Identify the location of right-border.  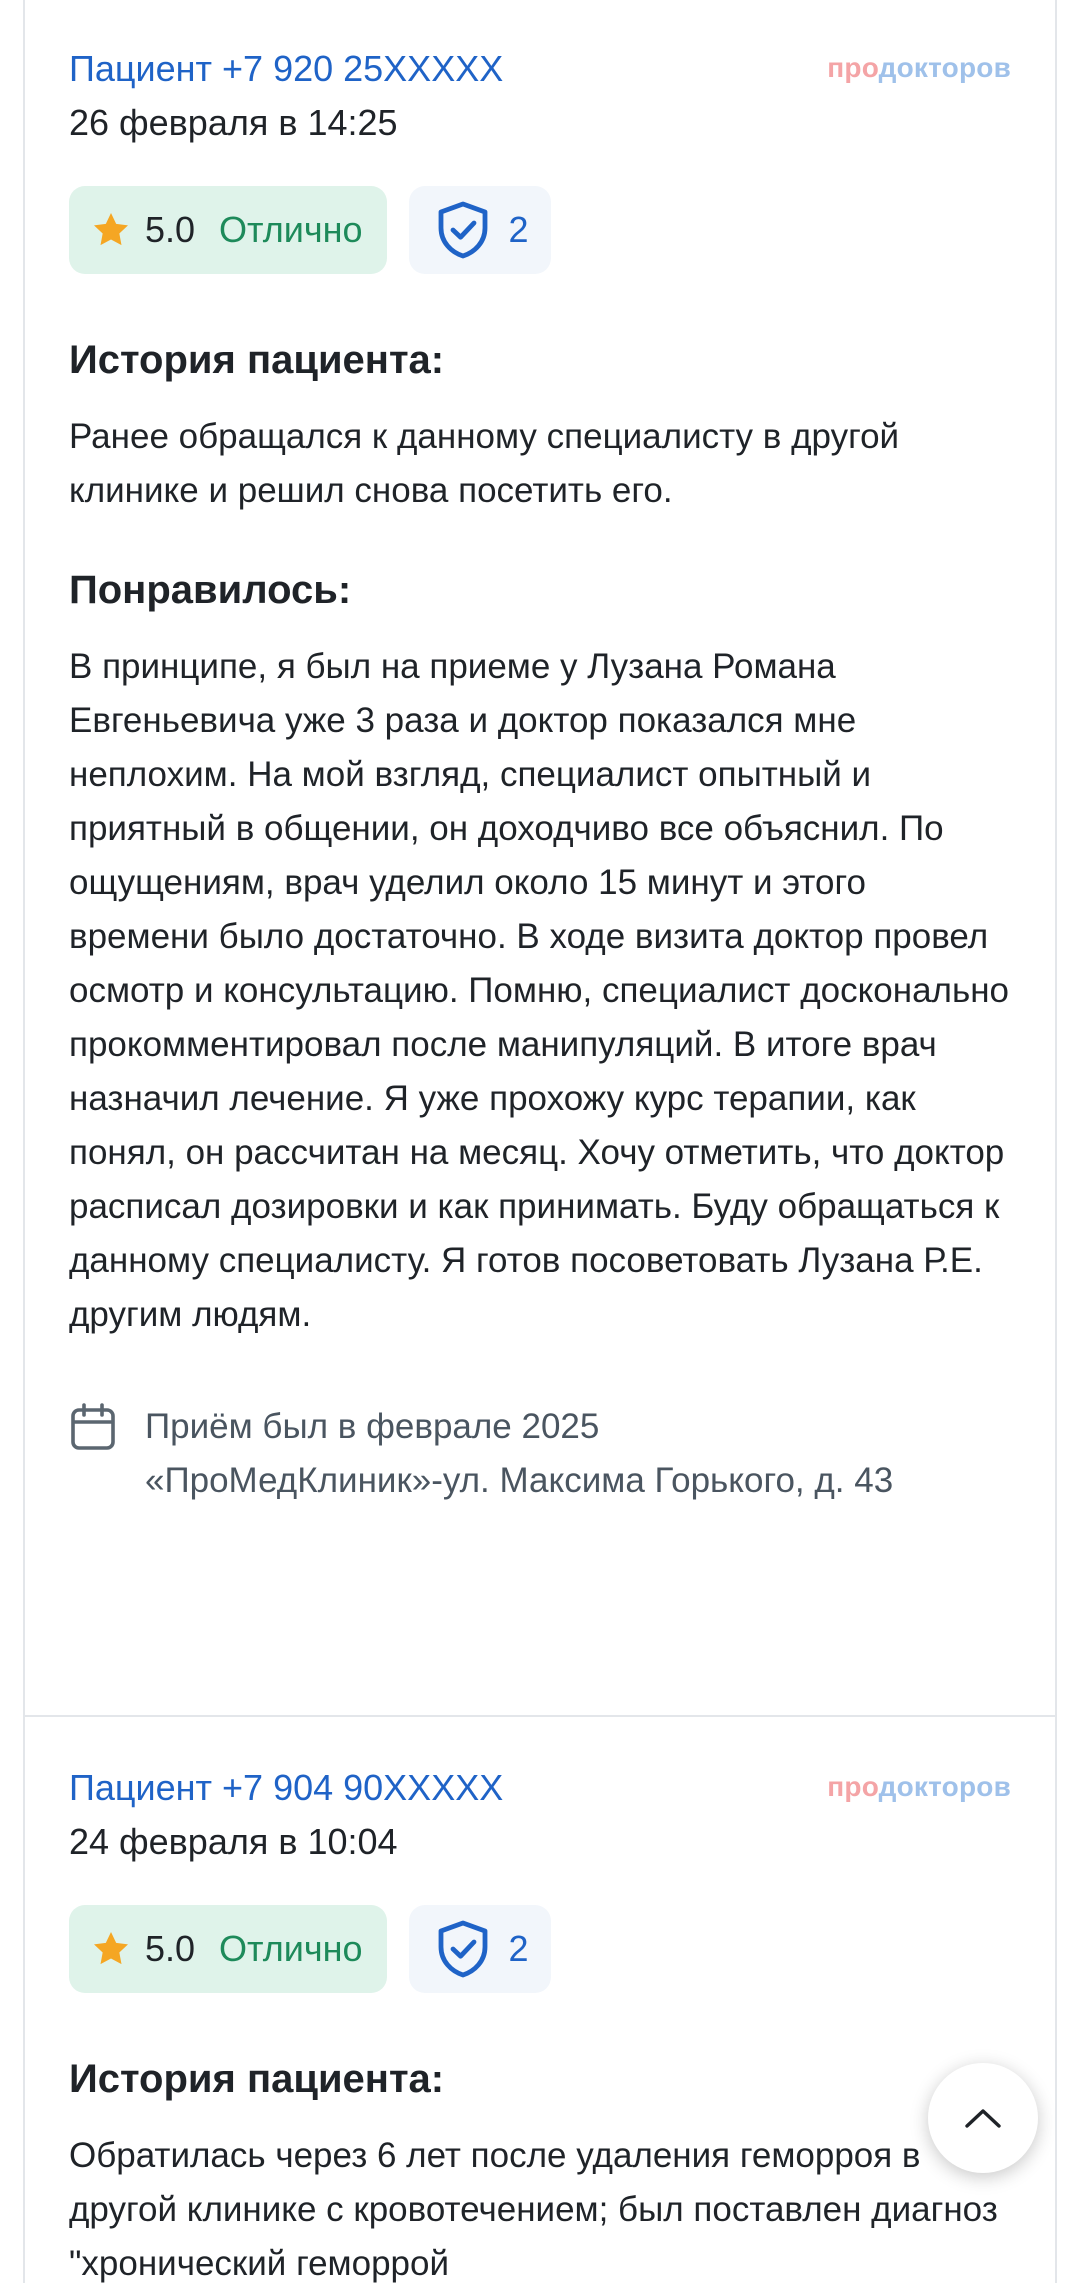
(1056, 1141).